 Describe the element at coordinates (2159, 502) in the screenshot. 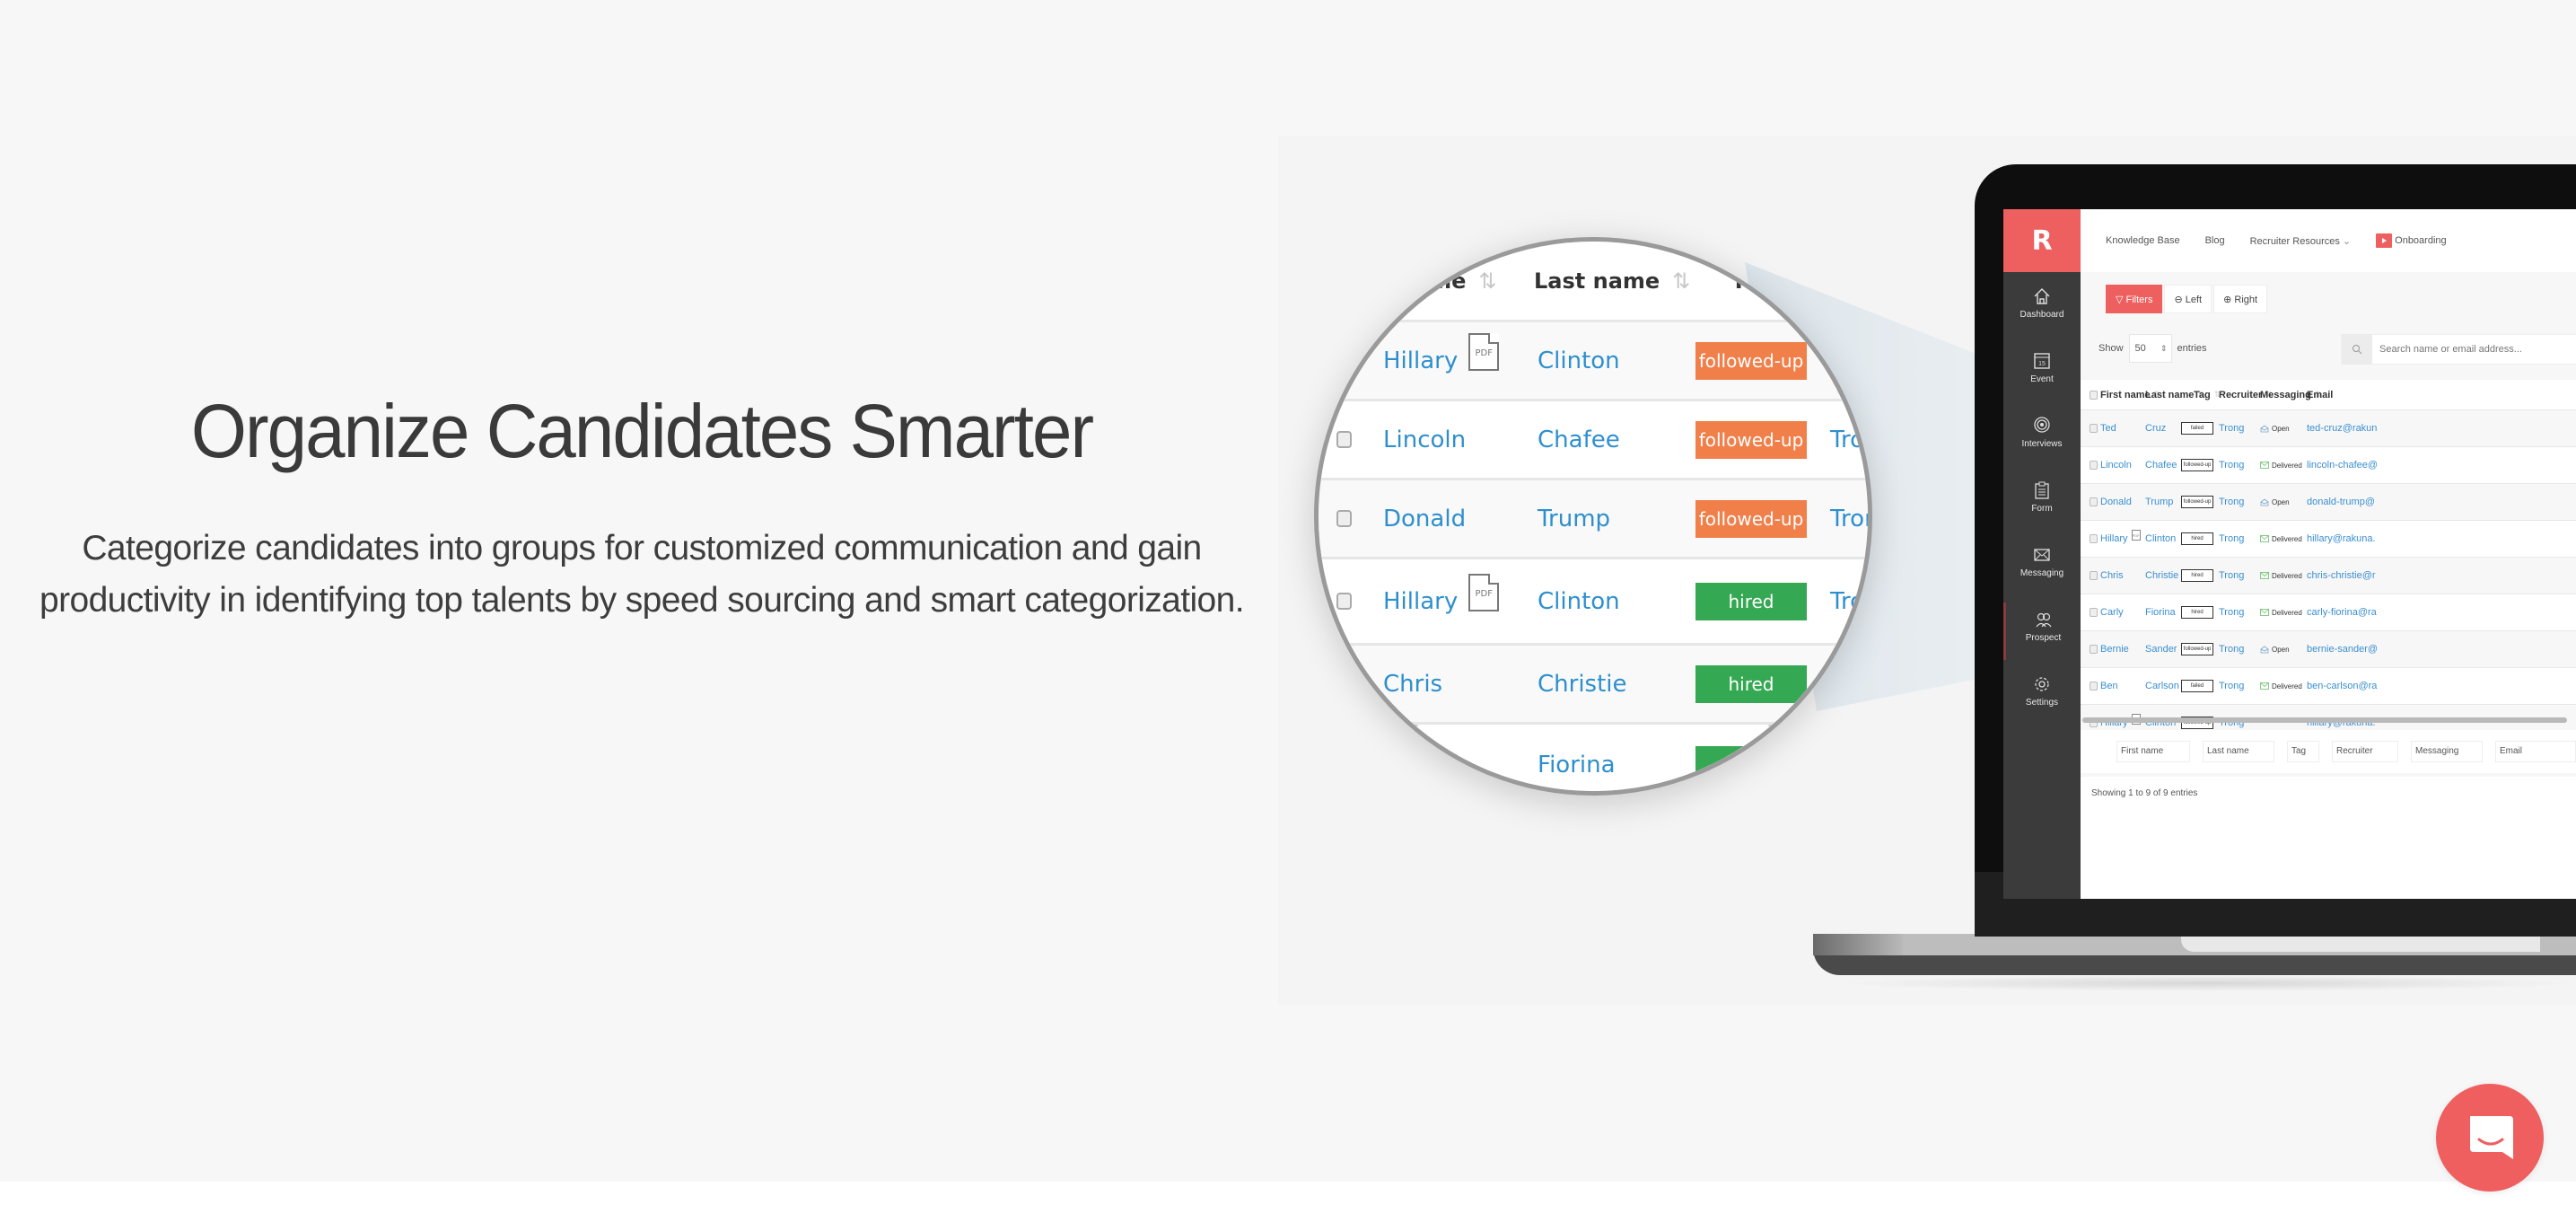

I see `last-name-link: Trump` at that location.